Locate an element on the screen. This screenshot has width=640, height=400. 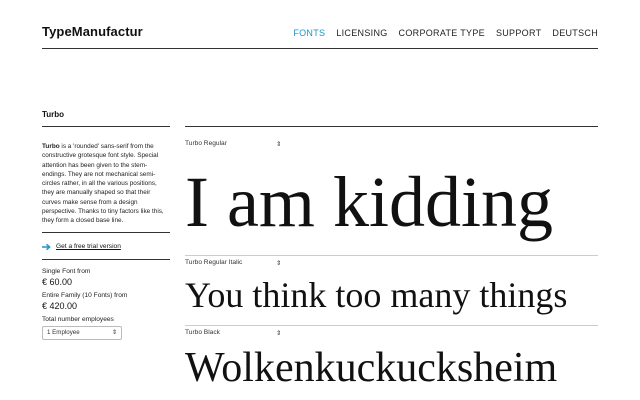
free-trial-link: Get a free trial version is located at coordinates (106, 247).